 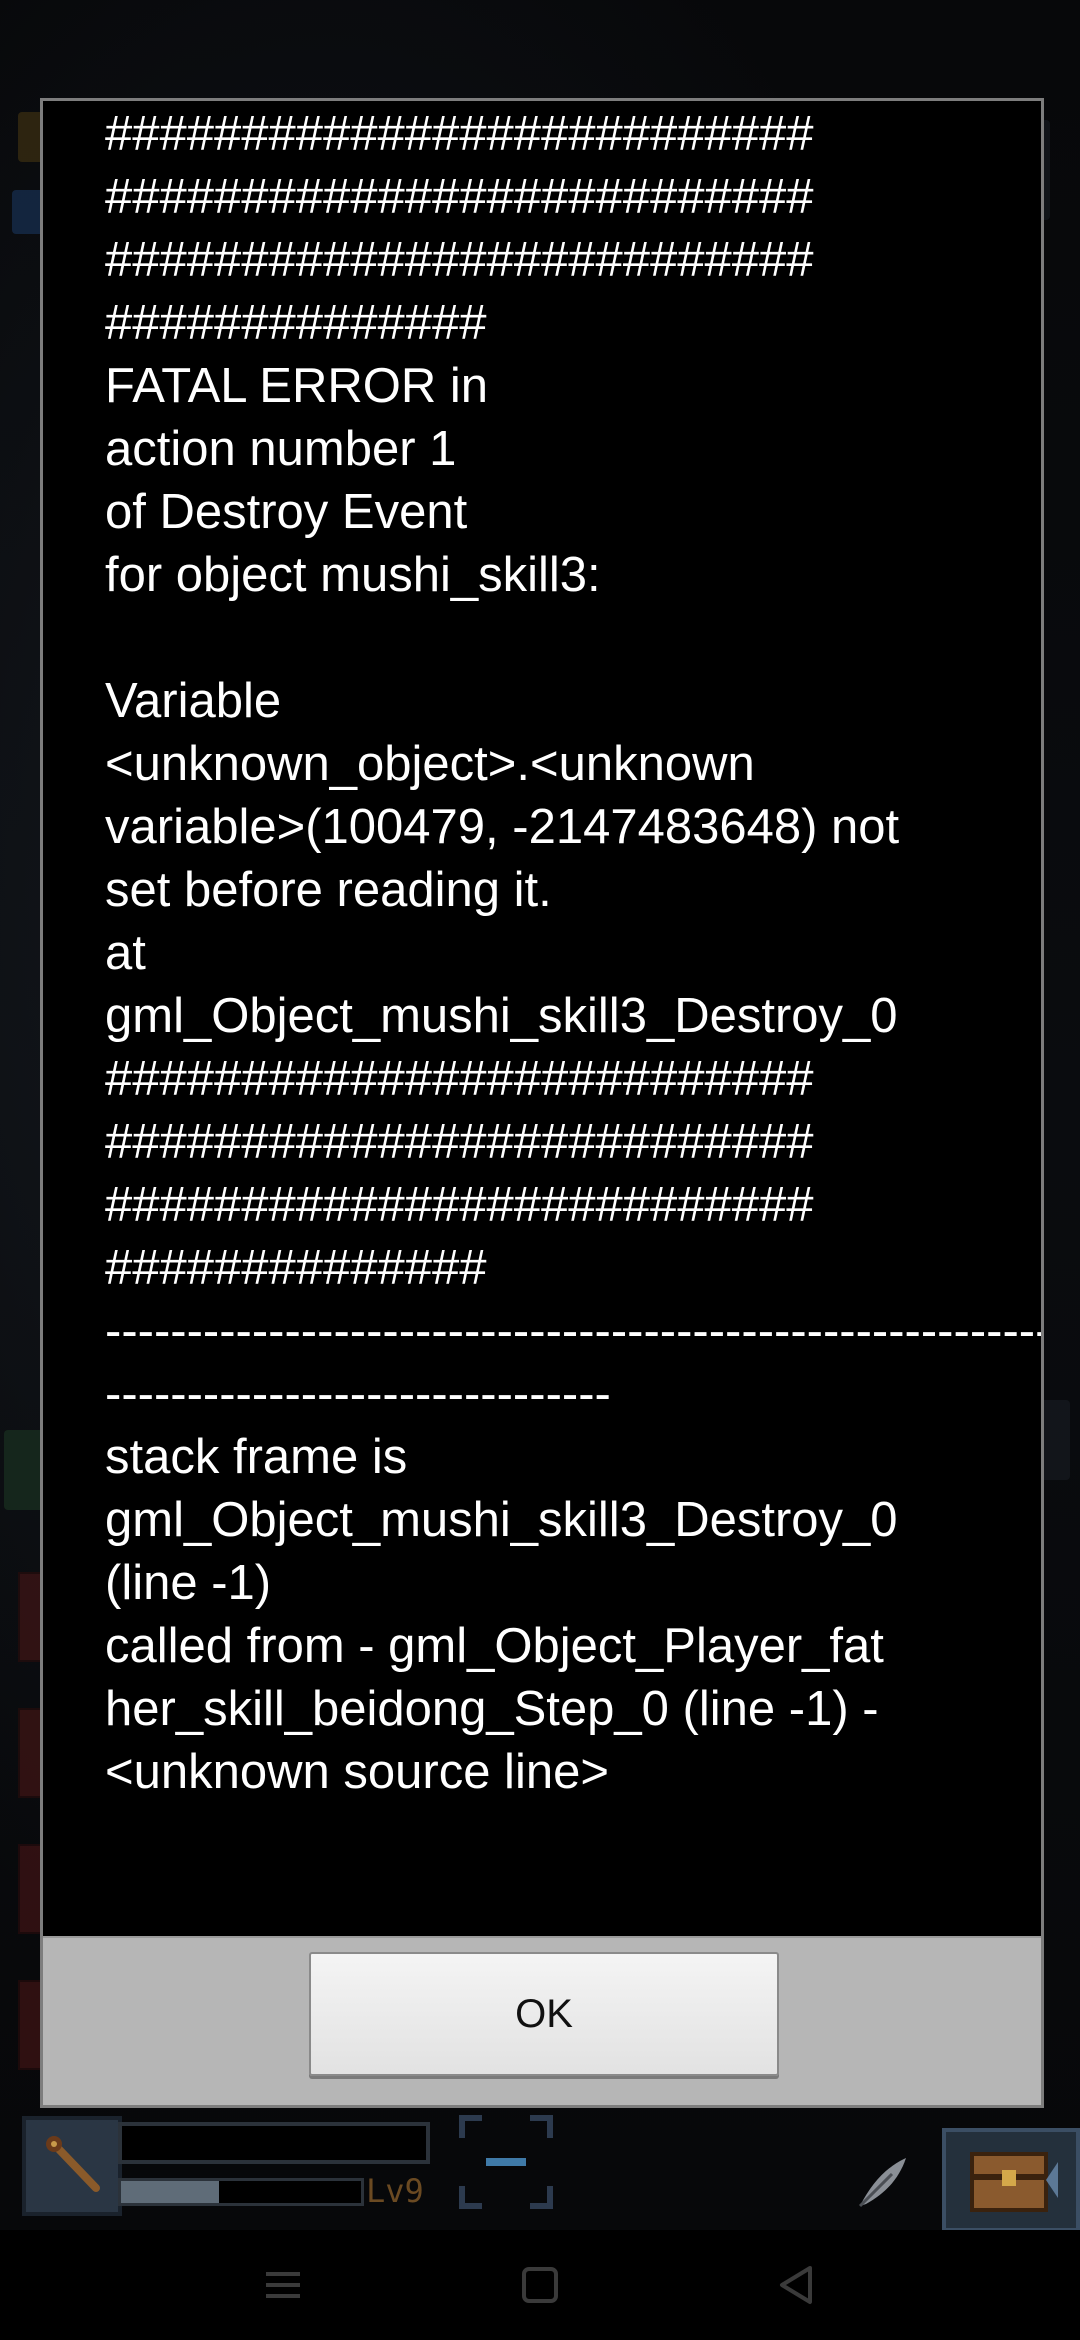 I want to click on inventory-button, so click(x=1011, y=2180).